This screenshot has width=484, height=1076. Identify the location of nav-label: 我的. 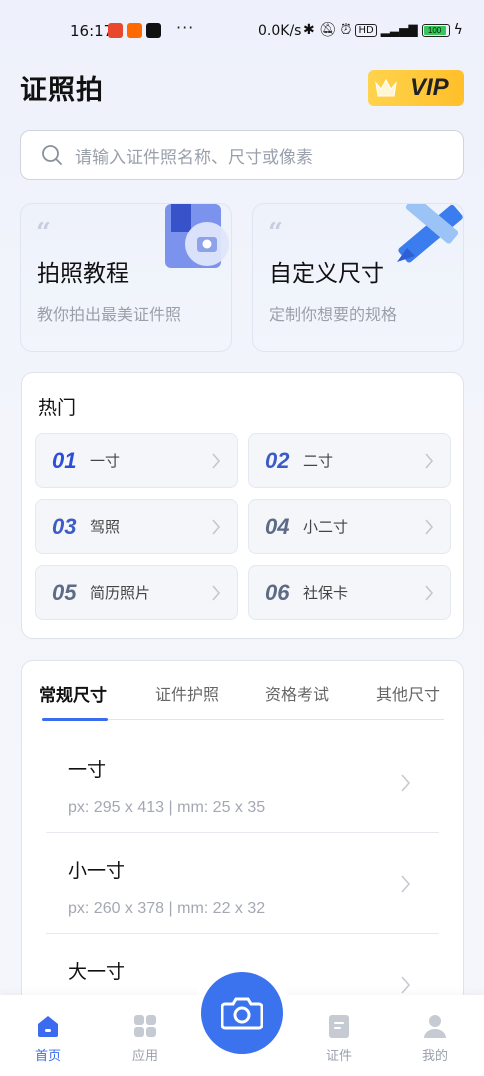
(434, 1056).